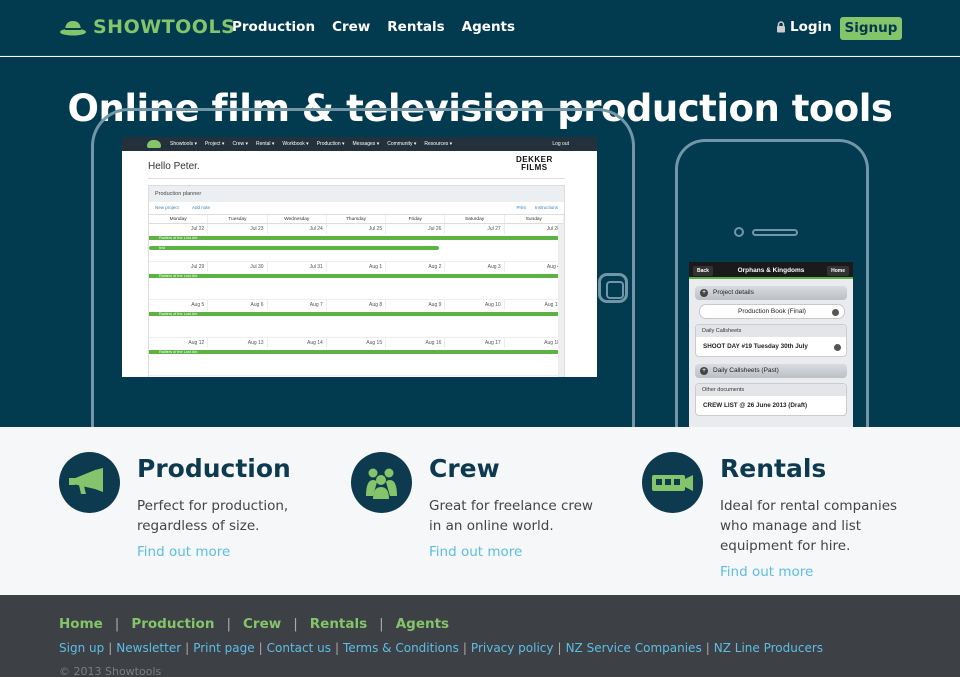 The height and width of the screenshot is (677, 960). I want to click on phone-speaker, so click(775, 232).